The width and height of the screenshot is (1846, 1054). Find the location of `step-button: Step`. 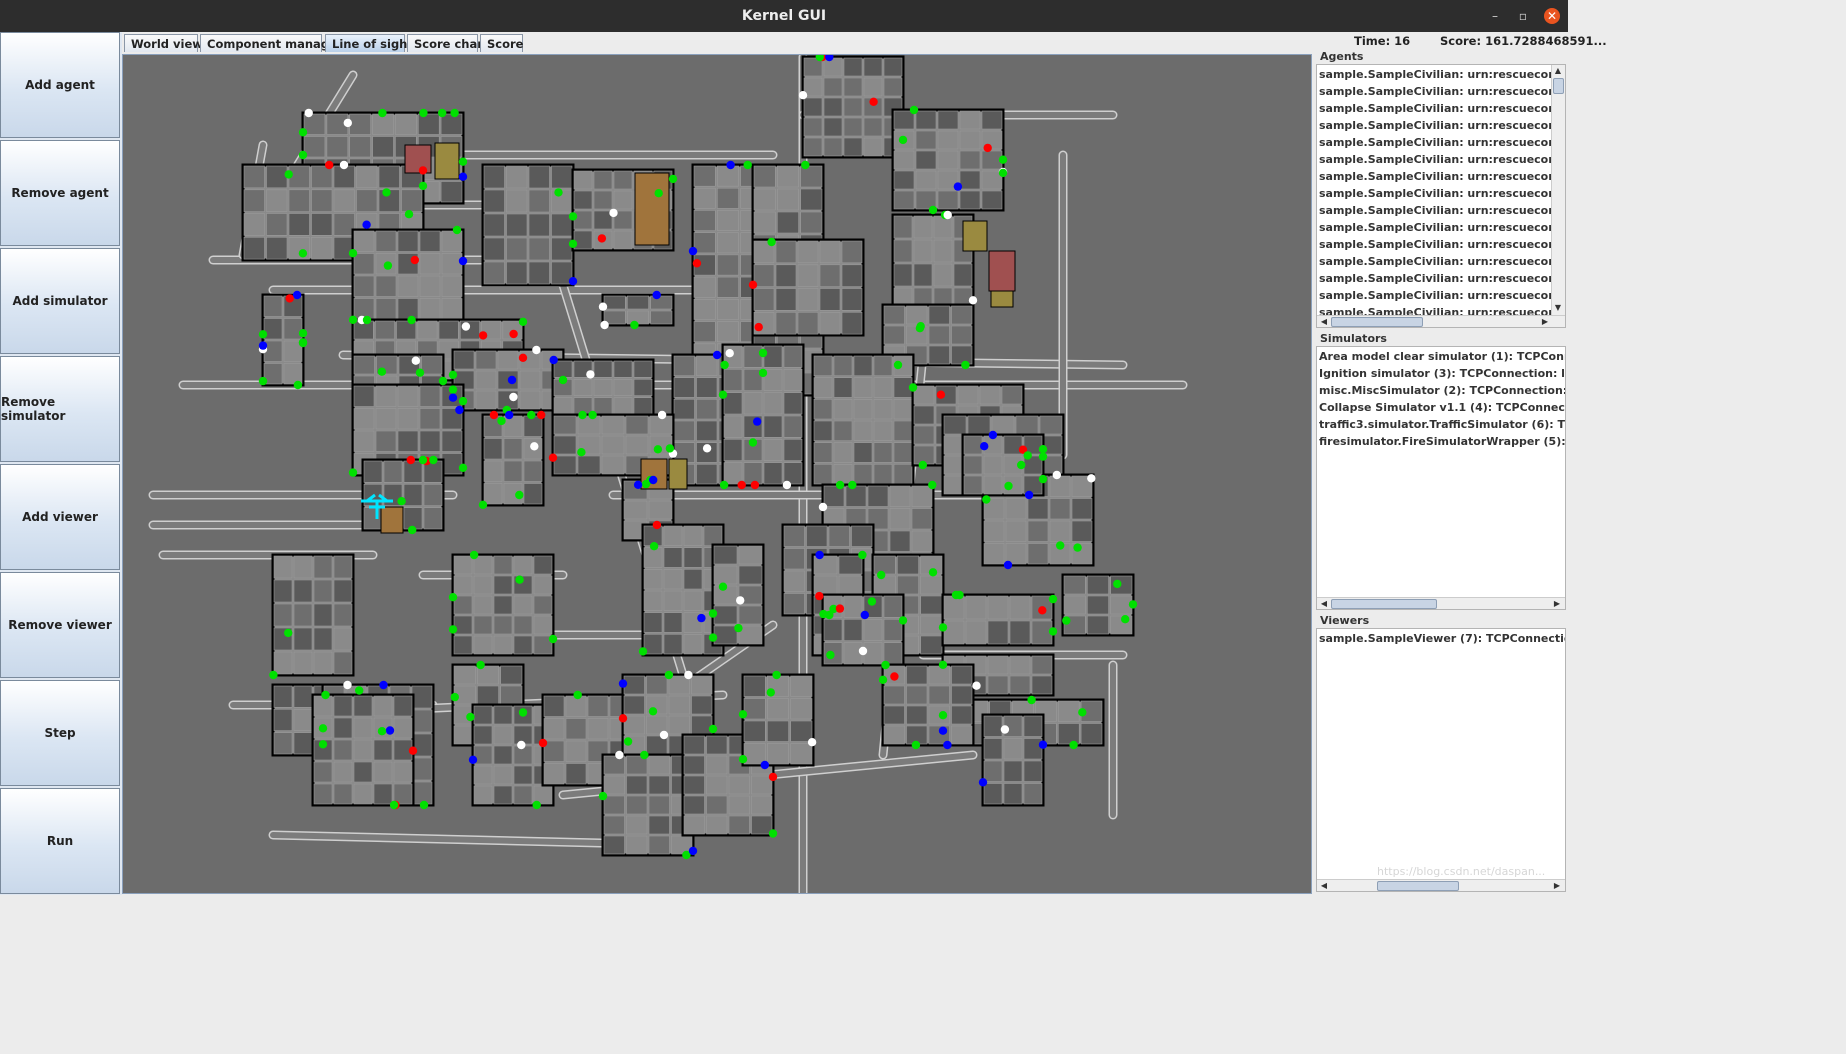

step-button: Step is located at coordinates (60, 733).